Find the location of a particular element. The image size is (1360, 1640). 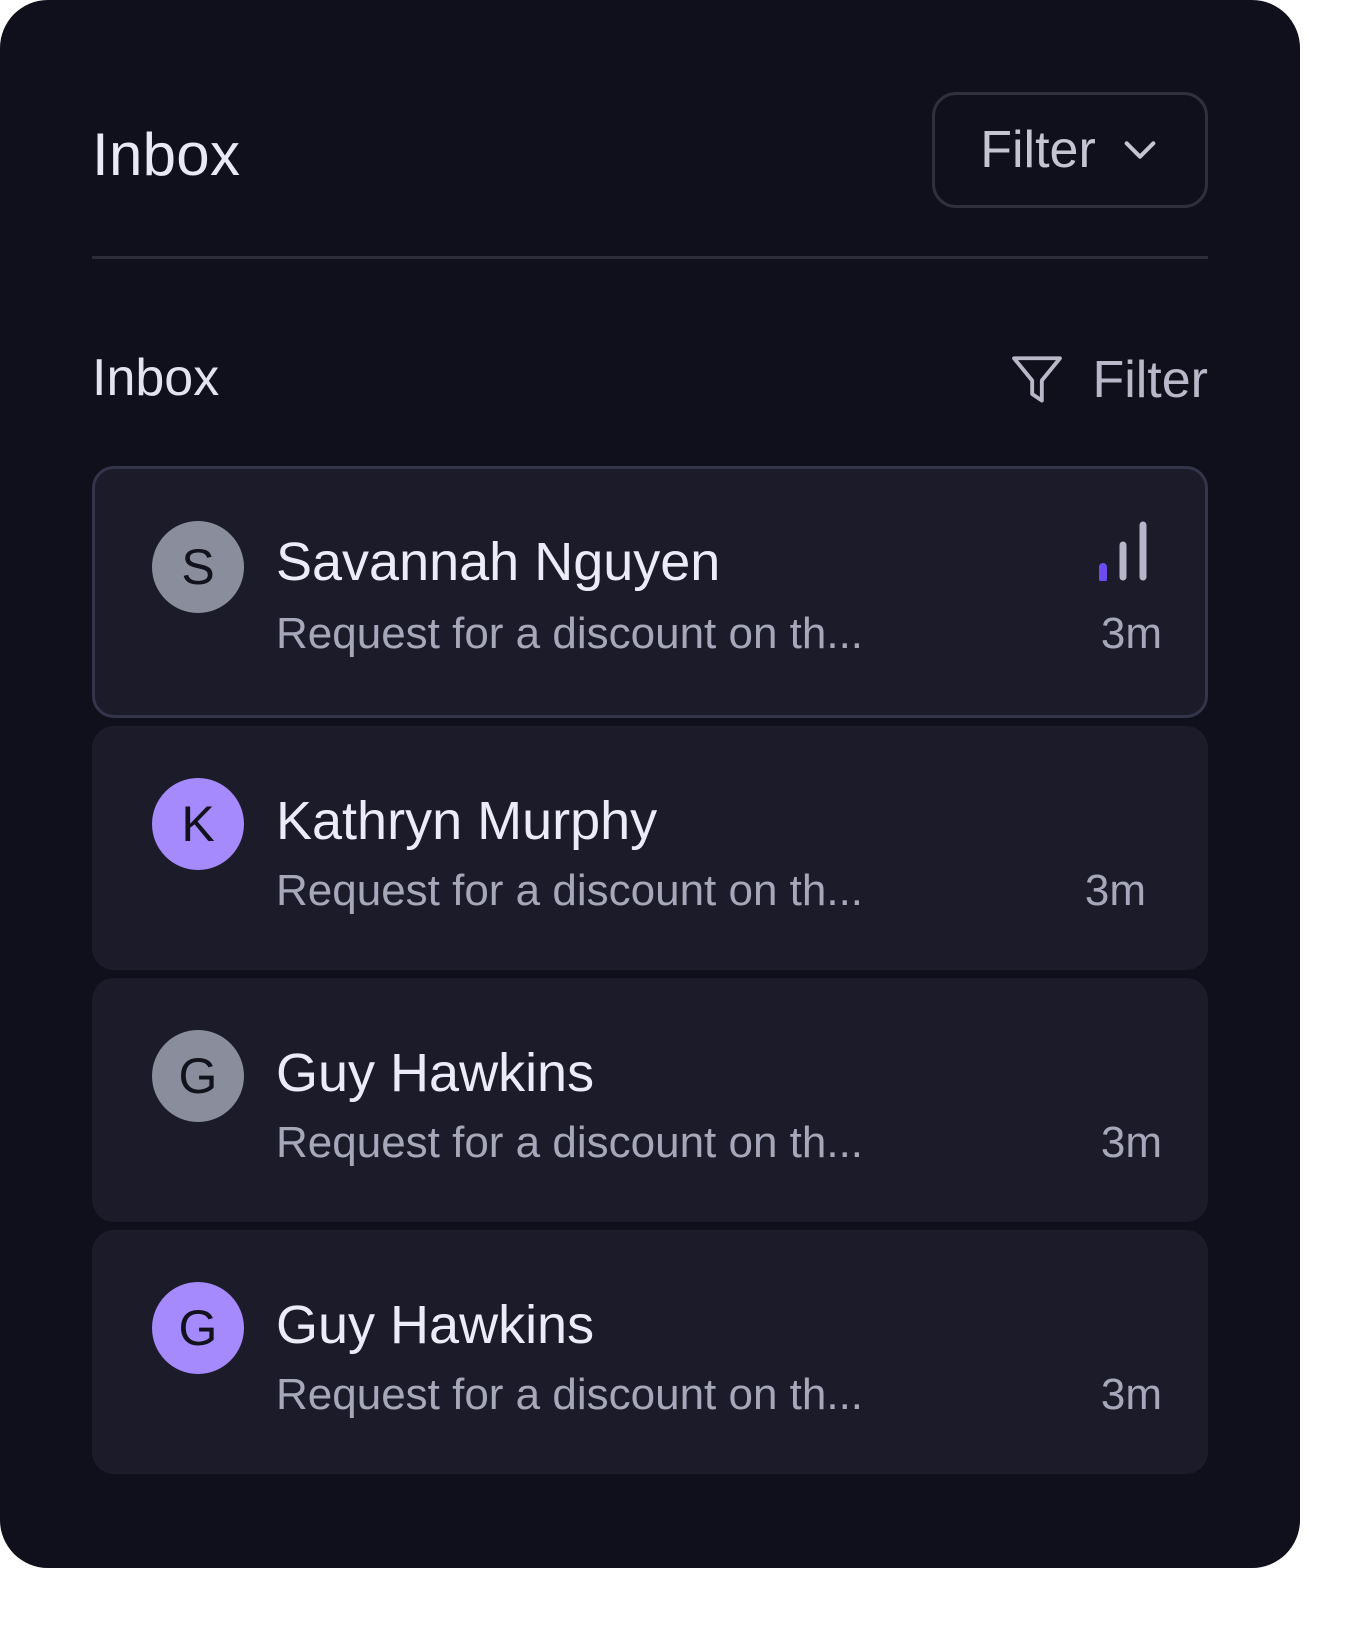

inbox-header: Inbox Filter is located at coordinates (650, 152).